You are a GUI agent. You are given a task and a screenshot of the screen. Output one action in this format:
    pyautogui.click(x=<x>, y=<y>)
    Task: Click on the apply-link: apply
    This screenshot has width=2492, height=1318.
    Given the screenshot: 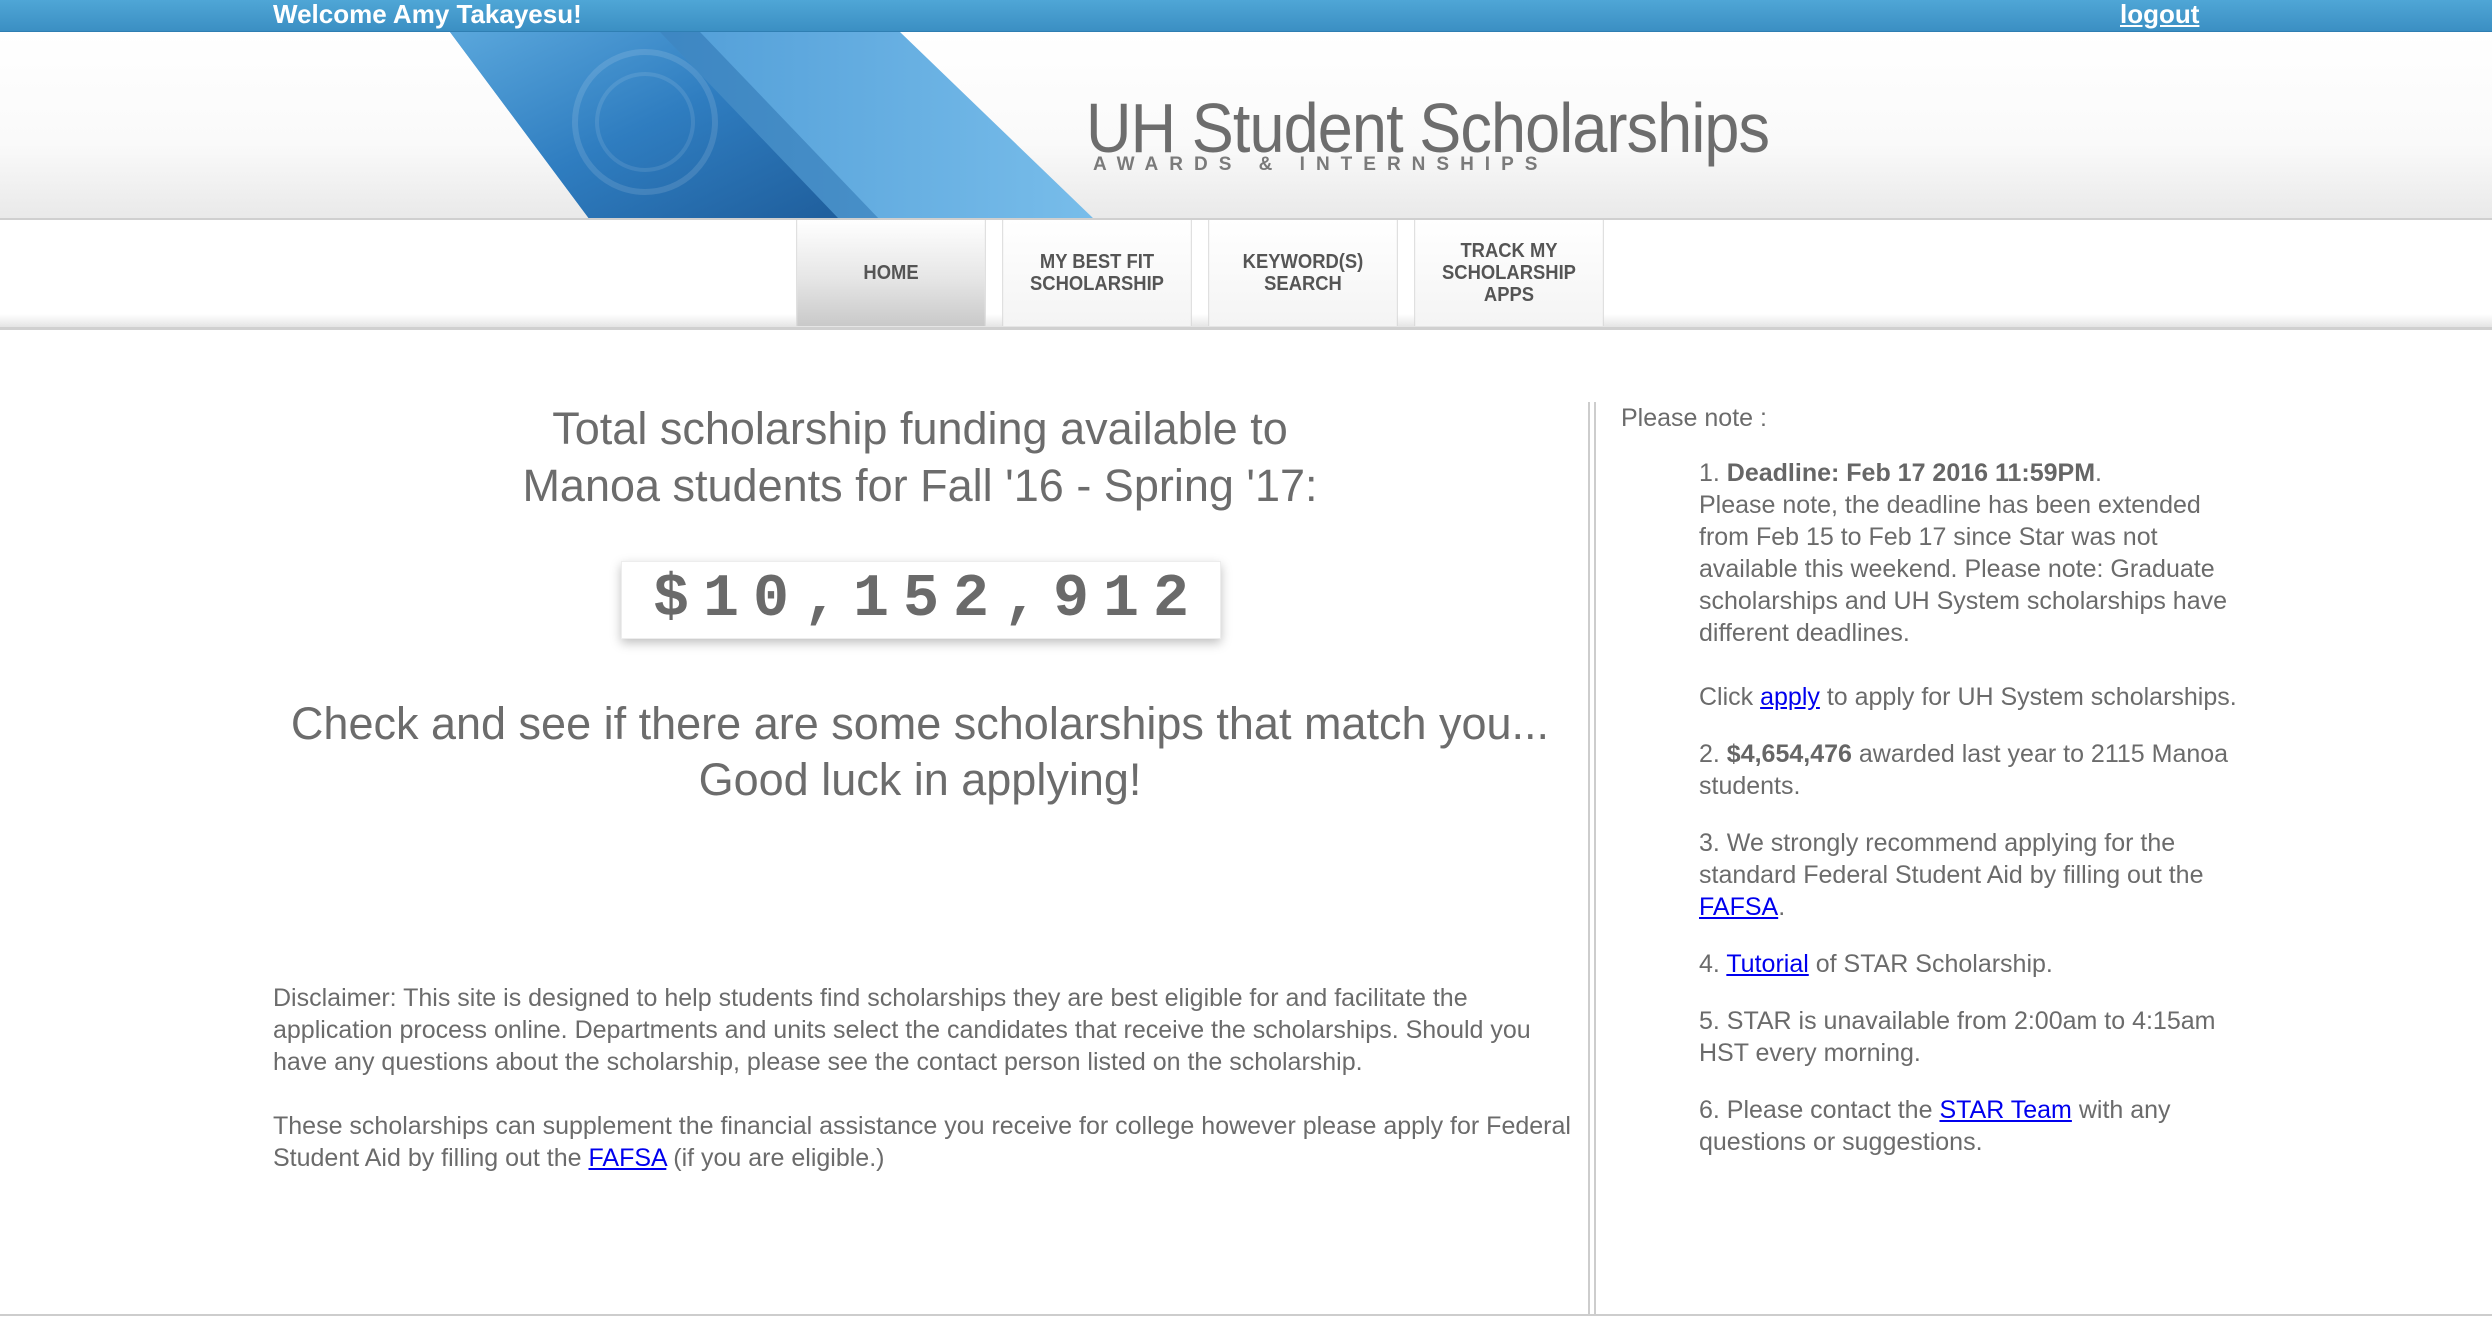 What is the action you would take?
    pyautogui.click(x=1790, y=697)
    